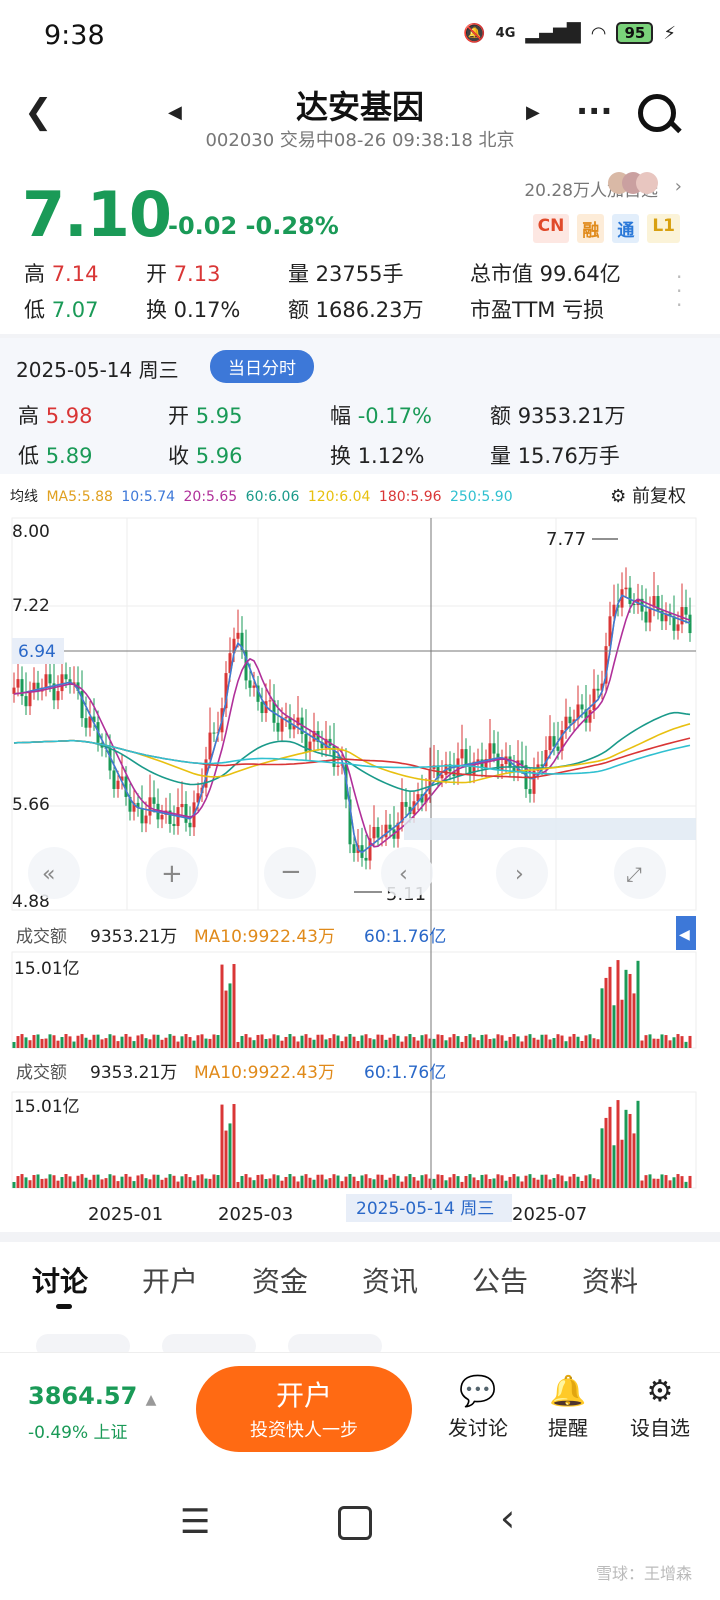 The width and height of the screenshot is (720, 1600). What do you see at coordinates (262, 366) in the screenshot?
I see `intraday-button: 当日分时` at bounding box center [262, 366].